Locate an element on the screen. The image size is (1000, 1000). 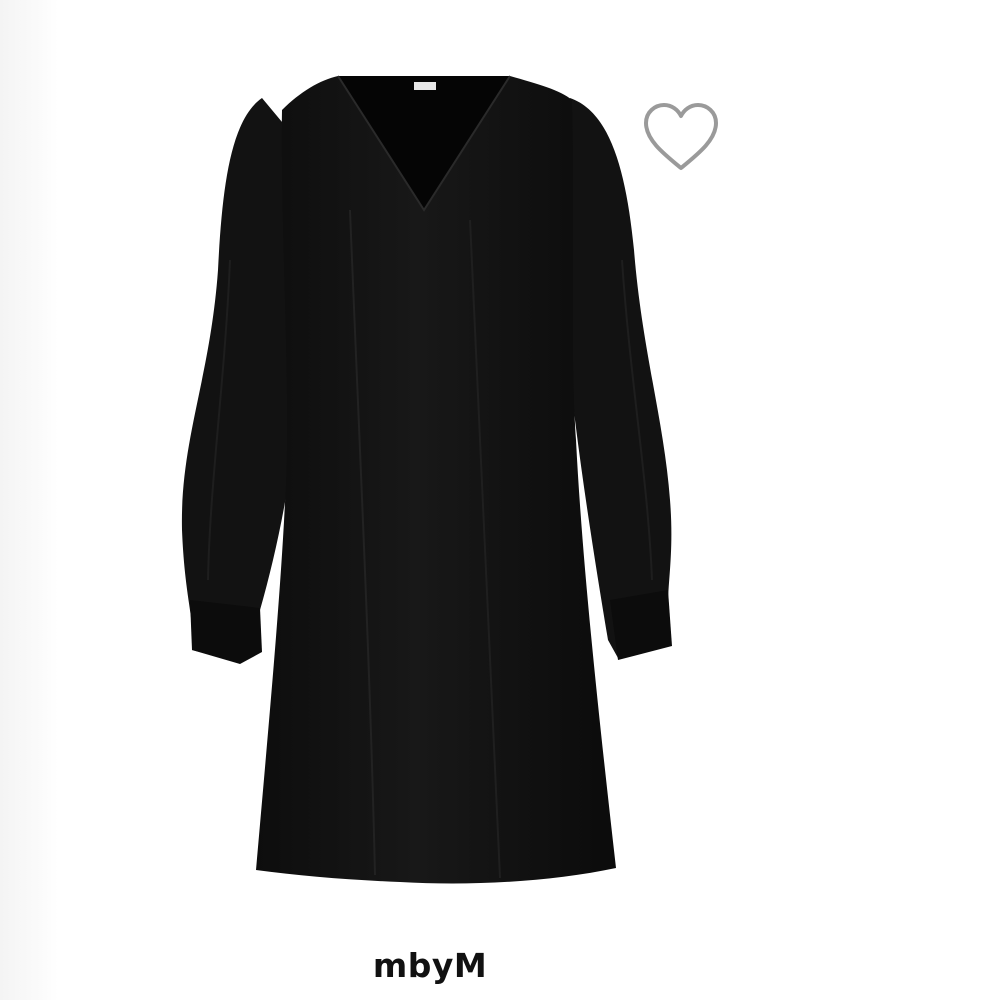
image-edge-shadow is located at coordinates (29, 500).